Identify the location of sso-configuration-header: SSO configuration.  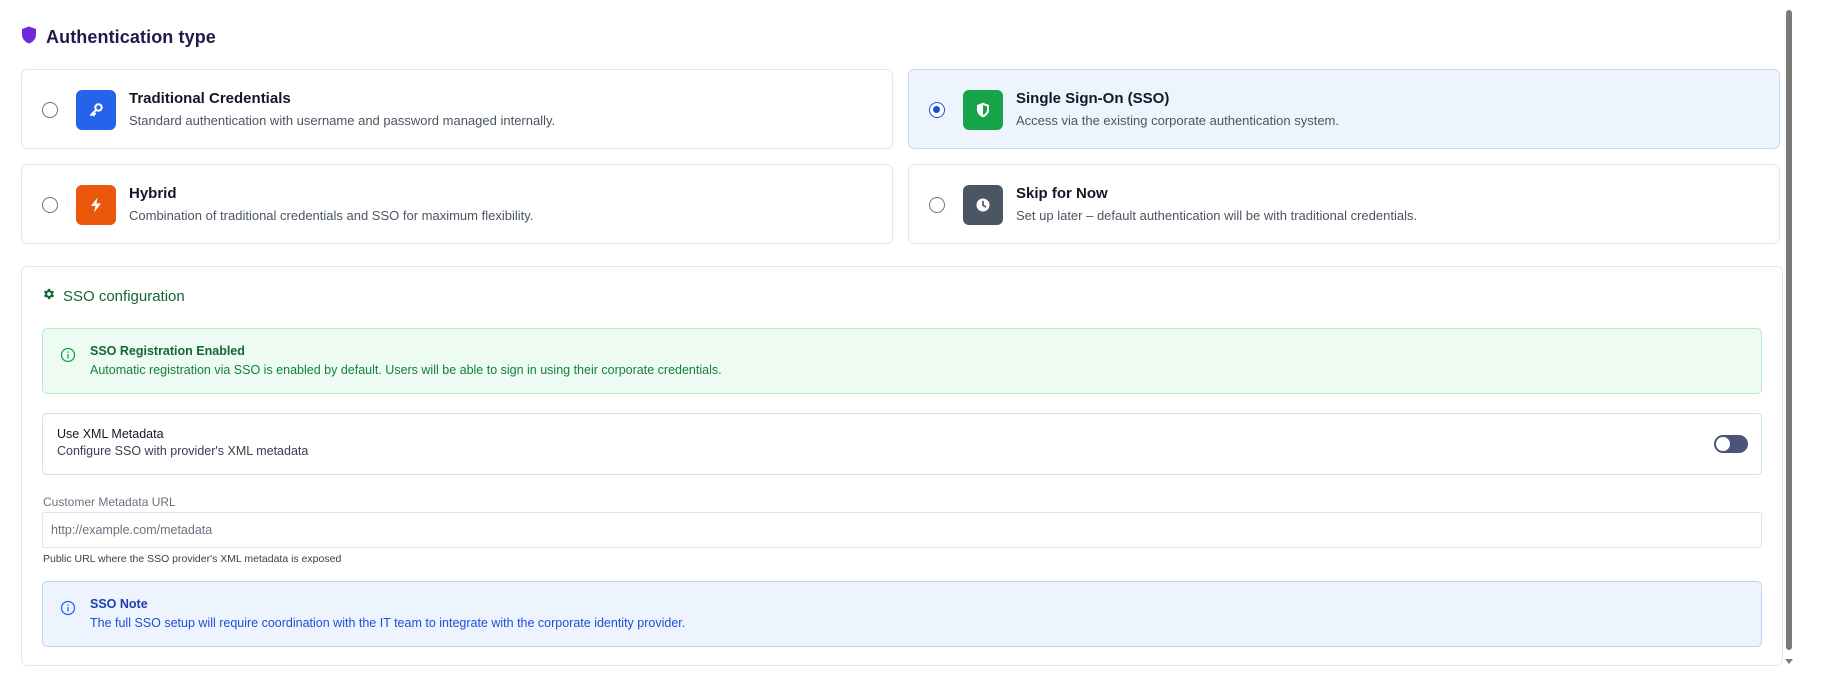
(113, 296).